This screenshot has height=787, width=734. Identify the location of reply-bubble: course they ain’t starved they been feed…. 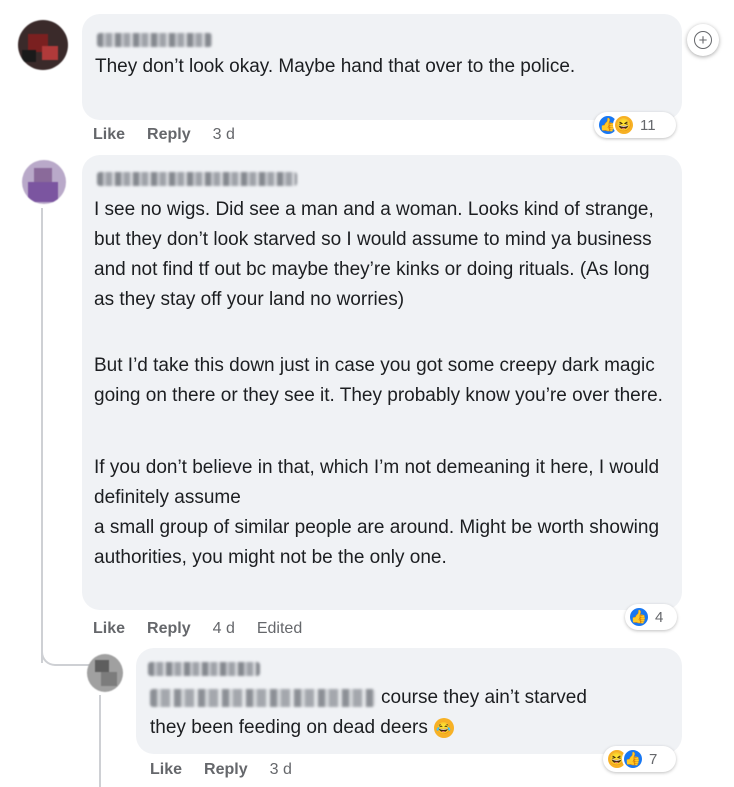
(409, 701).